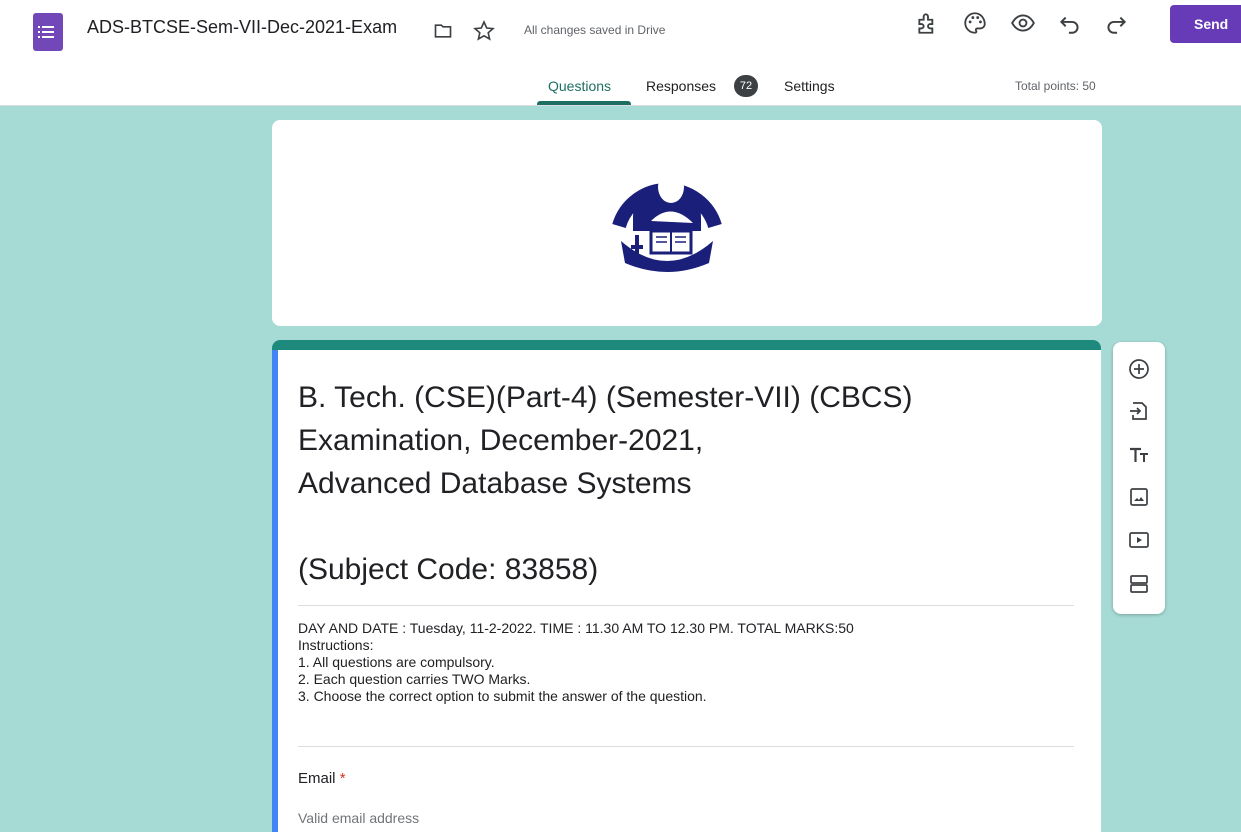  I want to click on save-status: All changes saved in Drive, so click(595, 30).